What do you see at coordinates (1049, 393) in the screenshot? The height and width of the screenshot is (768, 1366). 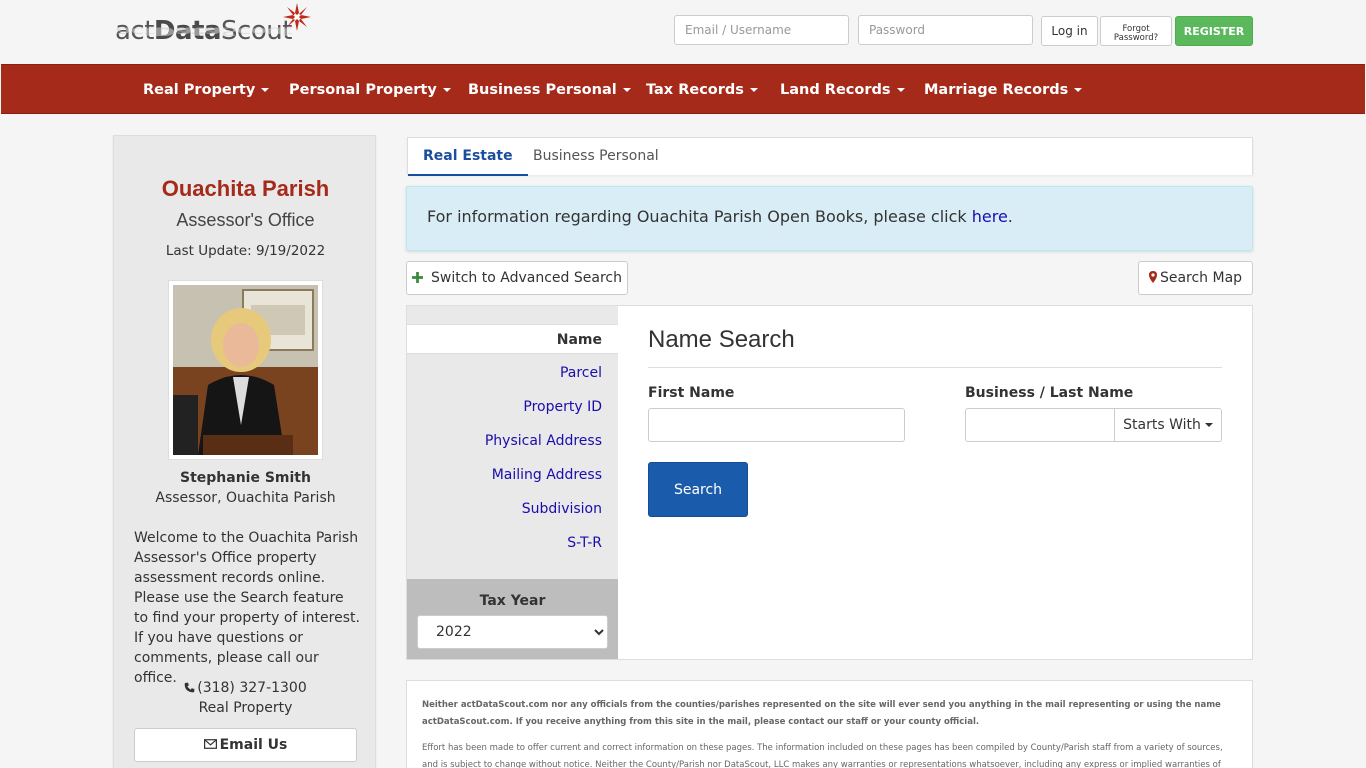 I see `last-name-label: Business / Last Name` at bounding box center [1049, 393].